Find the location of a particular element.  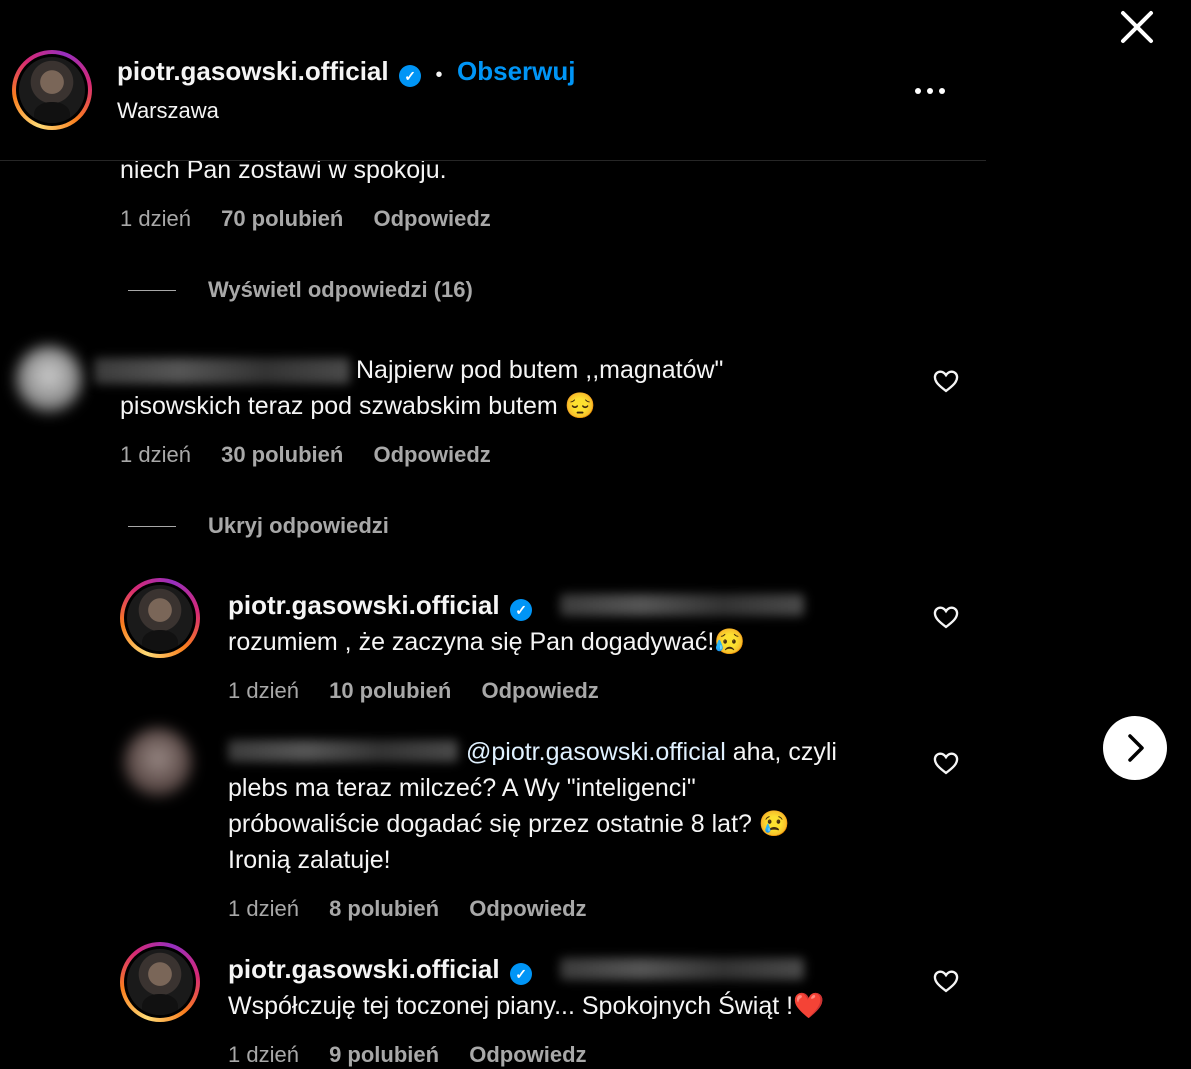

chevron-right-icon is located at coordinates (1136, 748).